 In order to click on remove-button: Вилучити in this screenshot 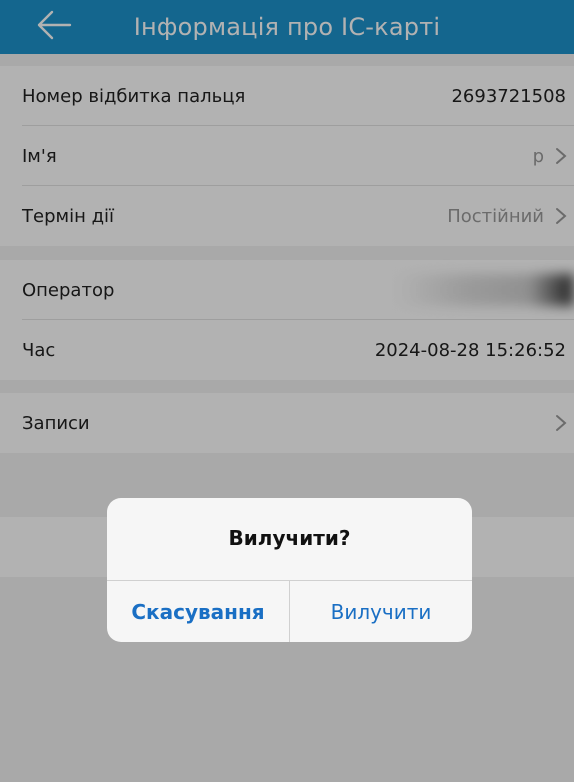, I will do `click(381, 611)`.